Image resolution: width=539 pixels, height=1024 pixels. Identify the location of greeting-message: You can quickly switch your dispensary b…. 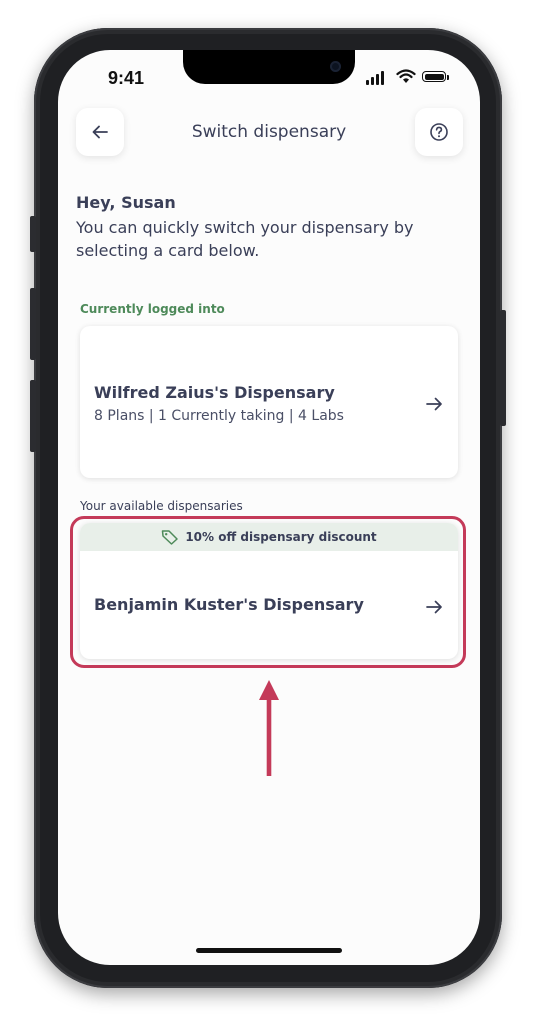
(245, 239).